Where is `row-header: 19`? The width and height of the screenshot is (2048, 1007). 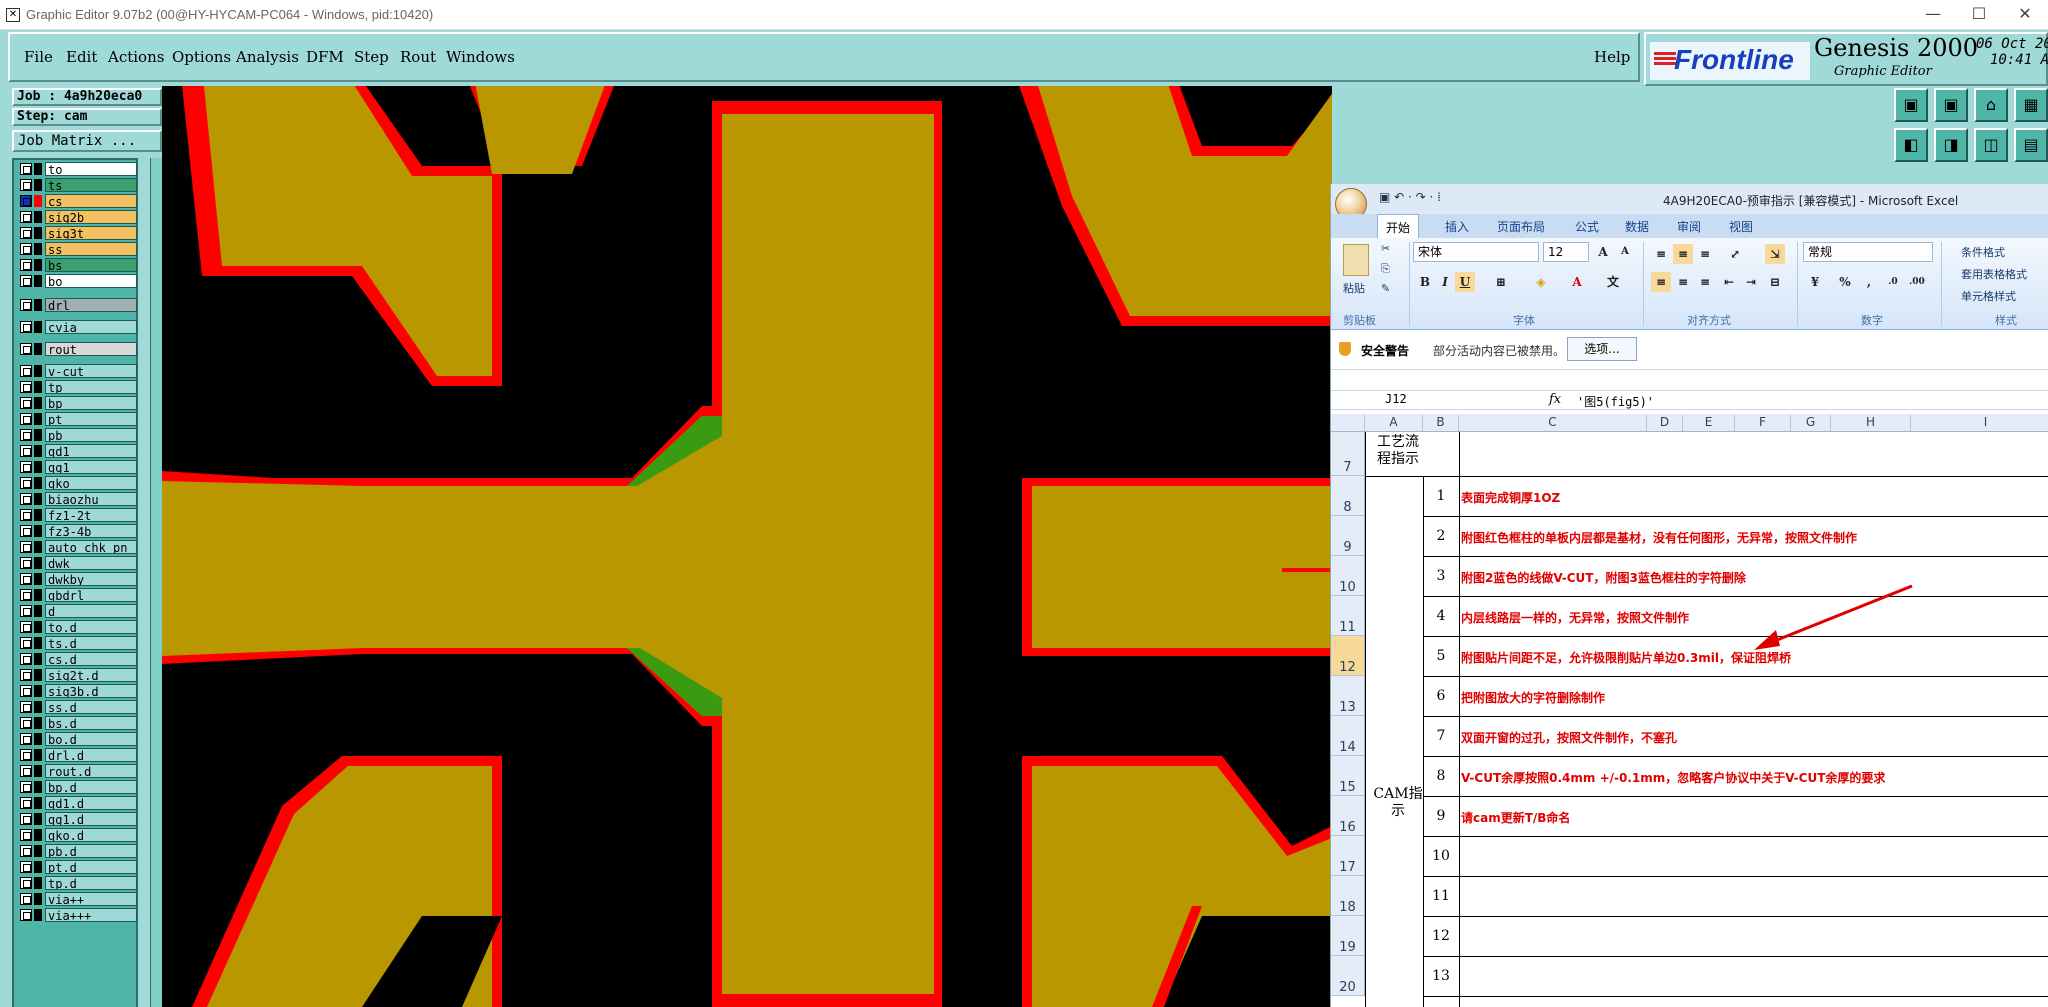 row-header: 19 is located at coordinates (1348, 936).